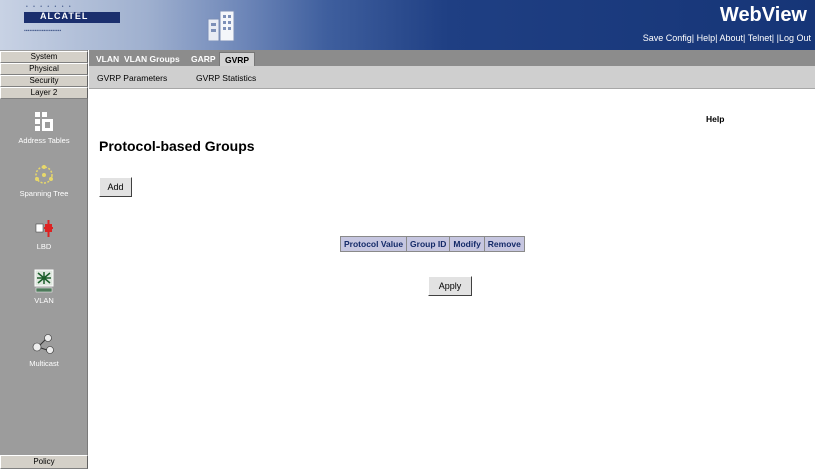 The width and height of the screenshot is (815, 469). I want to click on sidebar-button-system: System, so click(44, 57).